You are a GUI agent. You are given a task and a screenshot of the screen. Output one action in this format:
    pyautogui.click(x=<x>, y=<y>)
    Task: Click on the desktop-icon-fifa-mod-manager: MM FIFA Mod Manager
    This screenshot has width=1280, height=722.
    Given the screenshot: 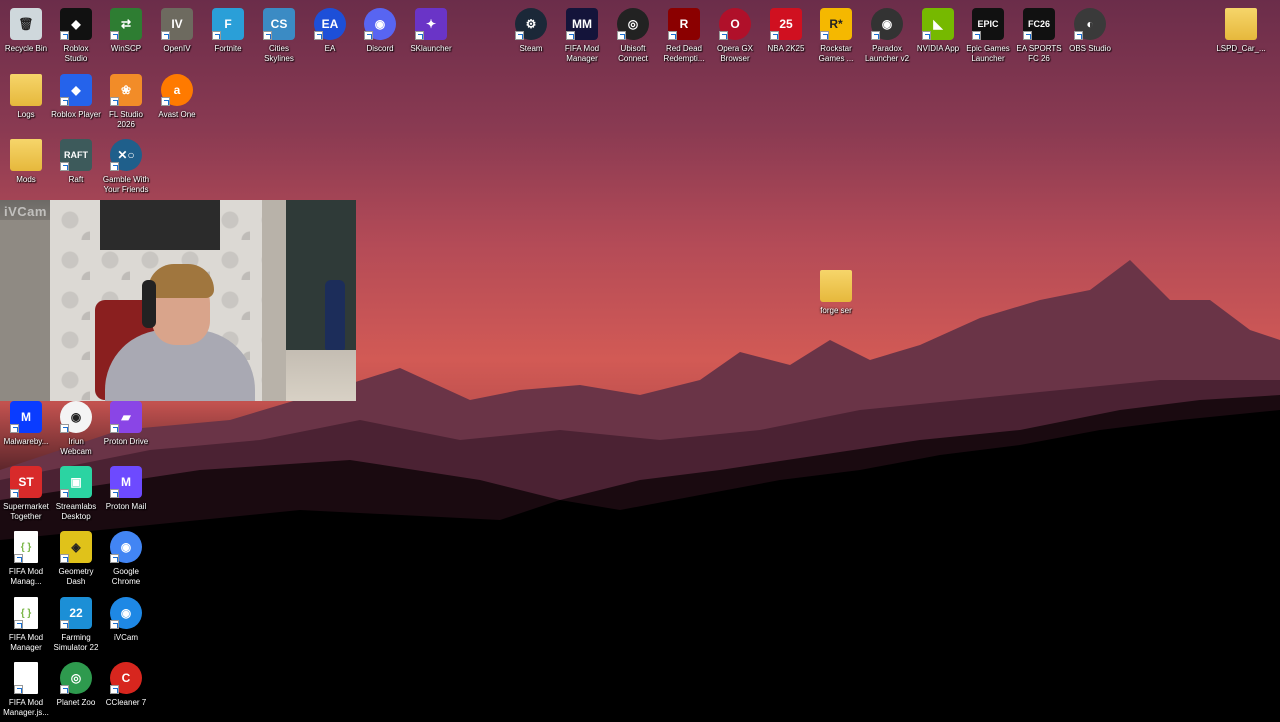 What is the action you would take?
    pyautogui.click(x=582, y=36)
    